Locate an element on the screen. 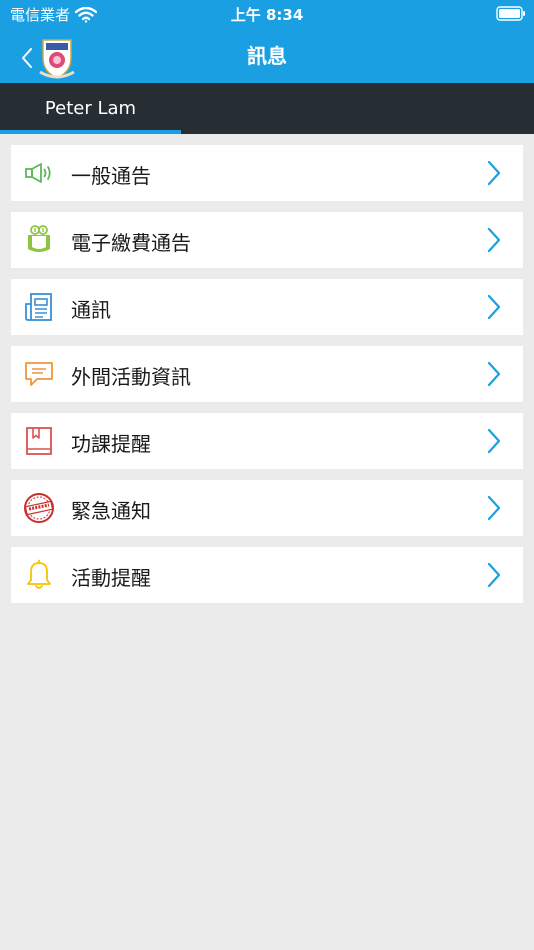  urgent-stamp-icon is located at coordinates (39, 508).